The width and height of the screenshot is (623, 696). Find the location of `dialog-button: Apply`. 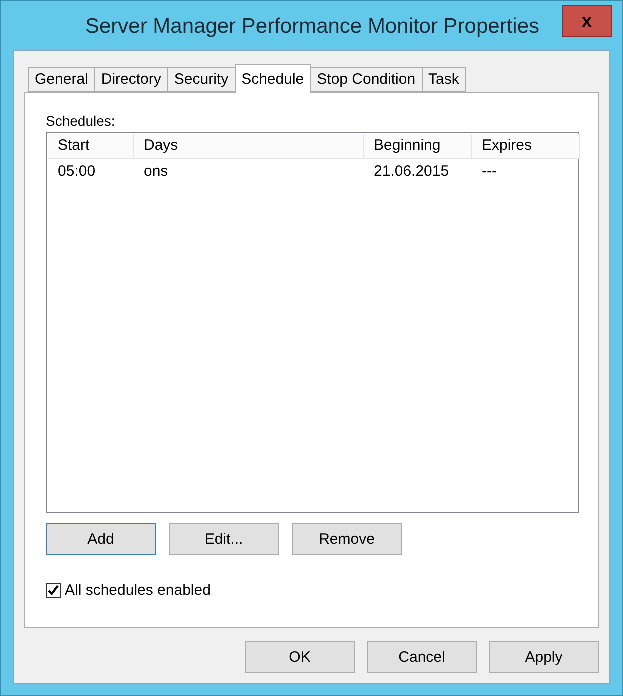

dialog-button: Apply is located at coordinates (544, 657).